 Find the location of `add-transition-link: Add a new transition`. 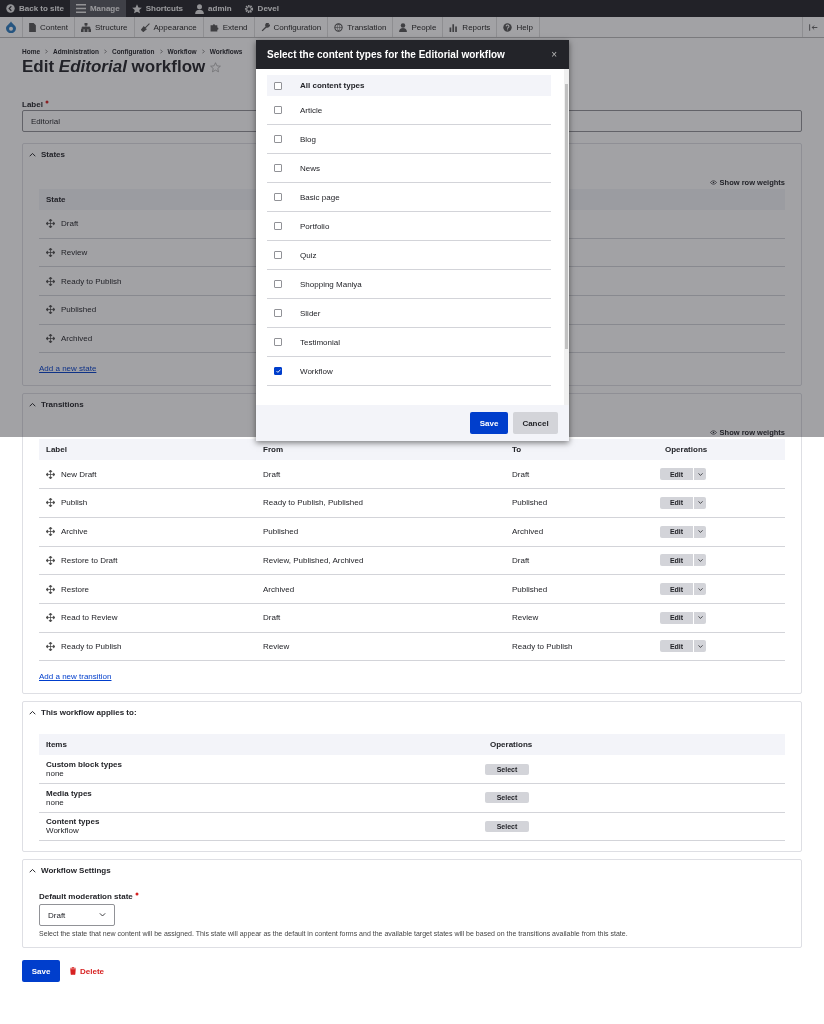

add-transition-link: Add a new transition is located at coordinates (75, 677).